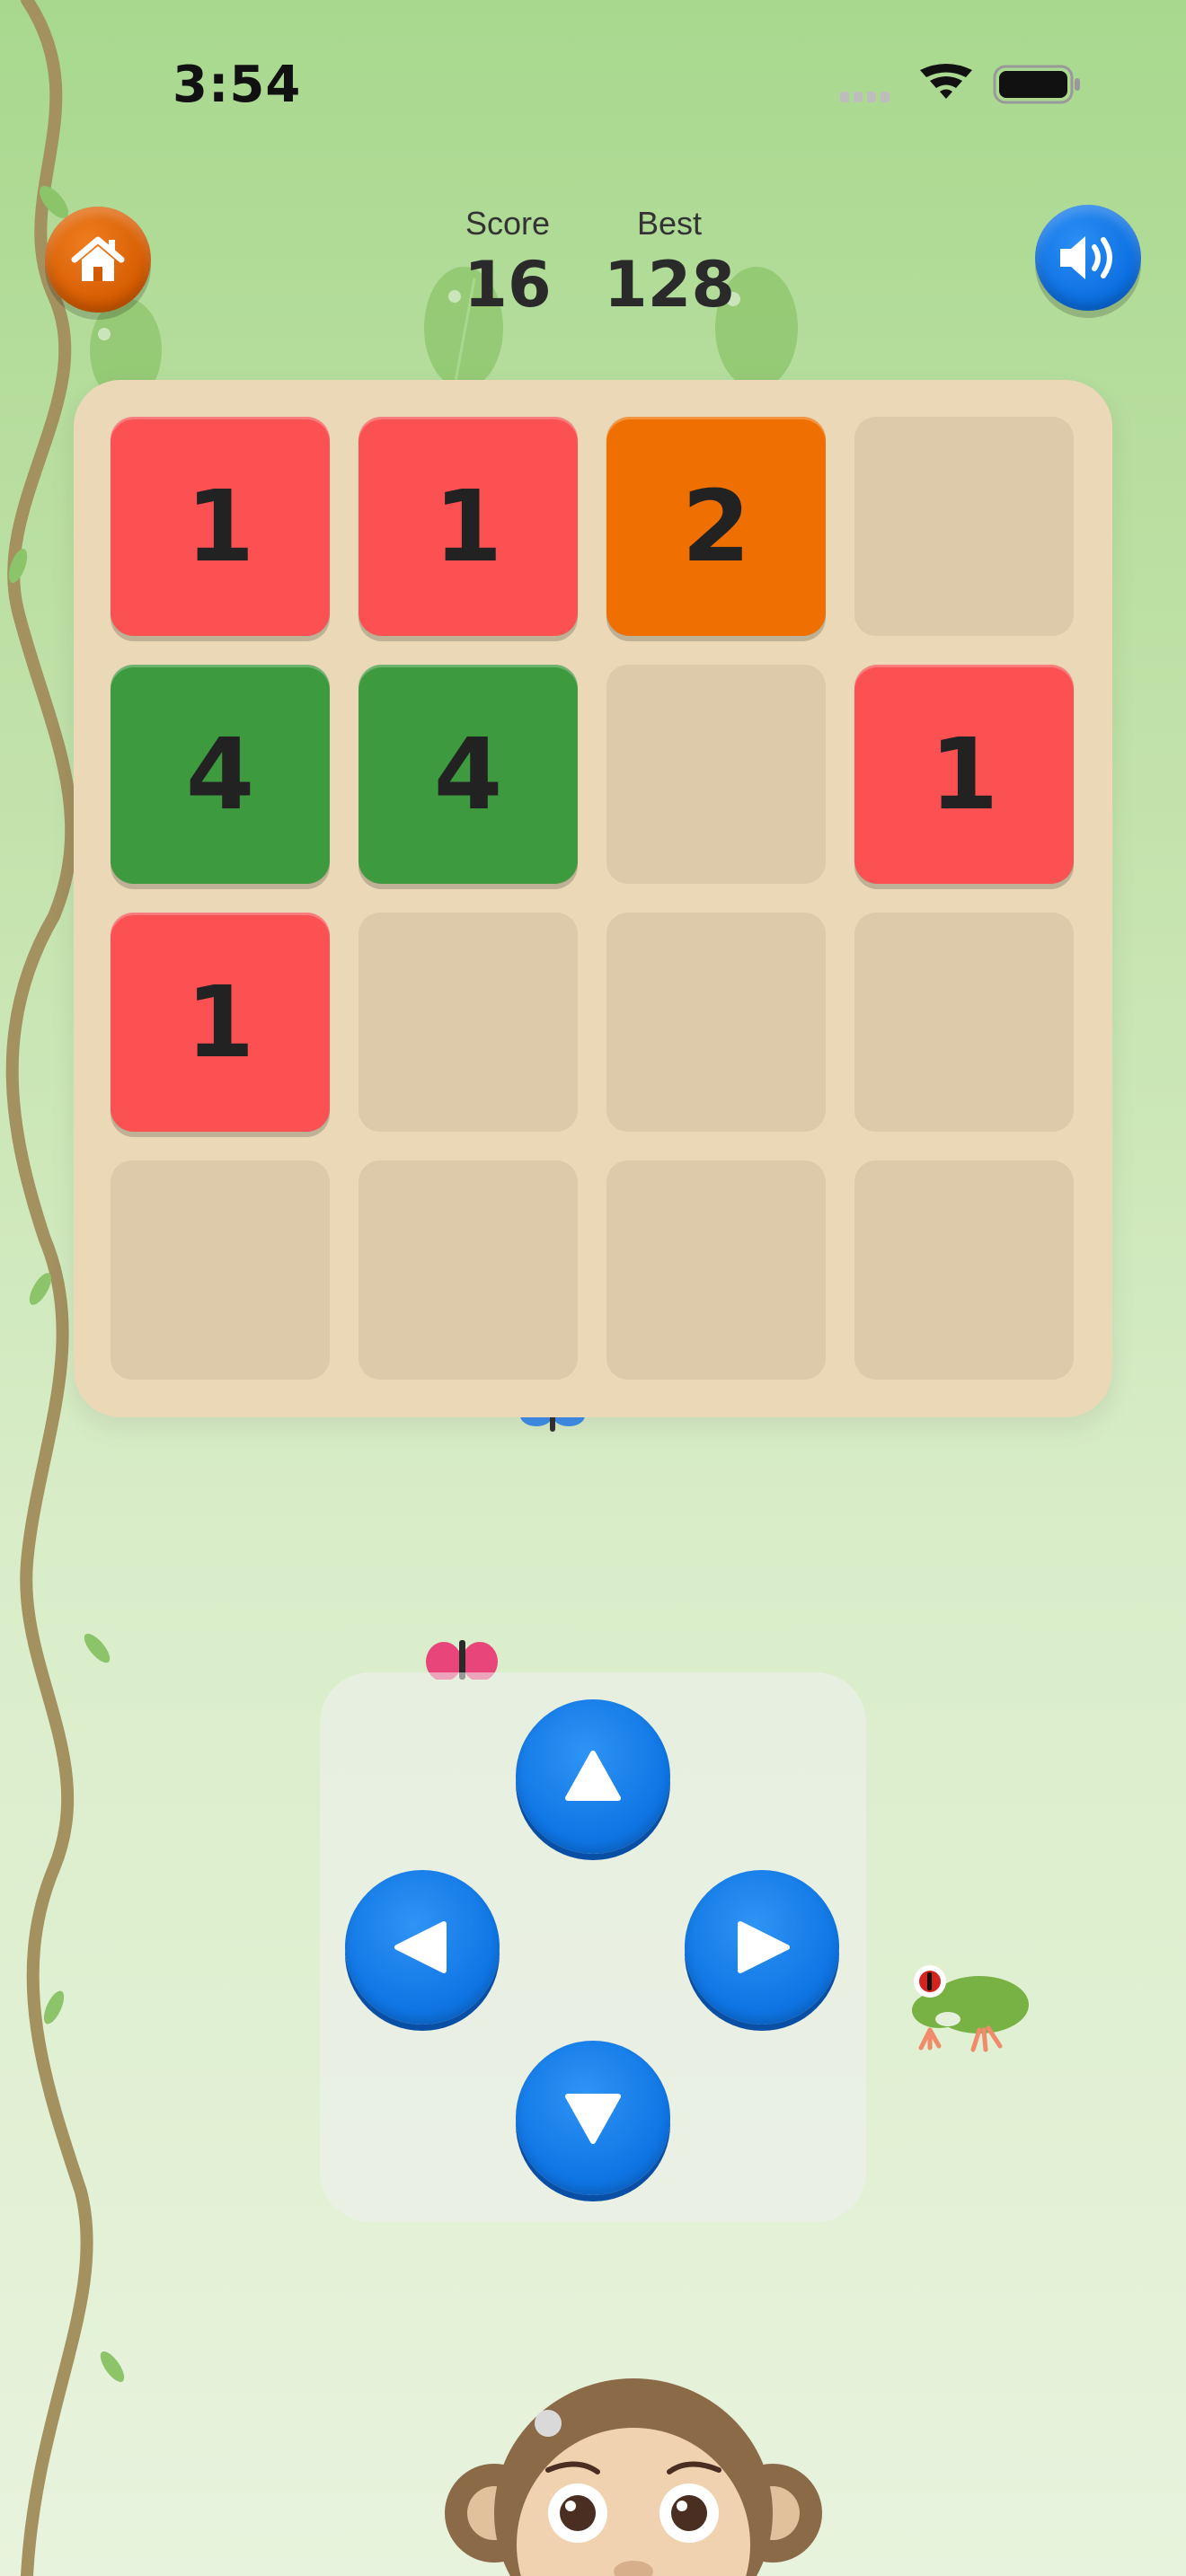 The width and height of the screenshot is (1186, 2576). Describe the element at coordinates (970, 2008) in the screenshot. I see `frog-decoration` at that location.